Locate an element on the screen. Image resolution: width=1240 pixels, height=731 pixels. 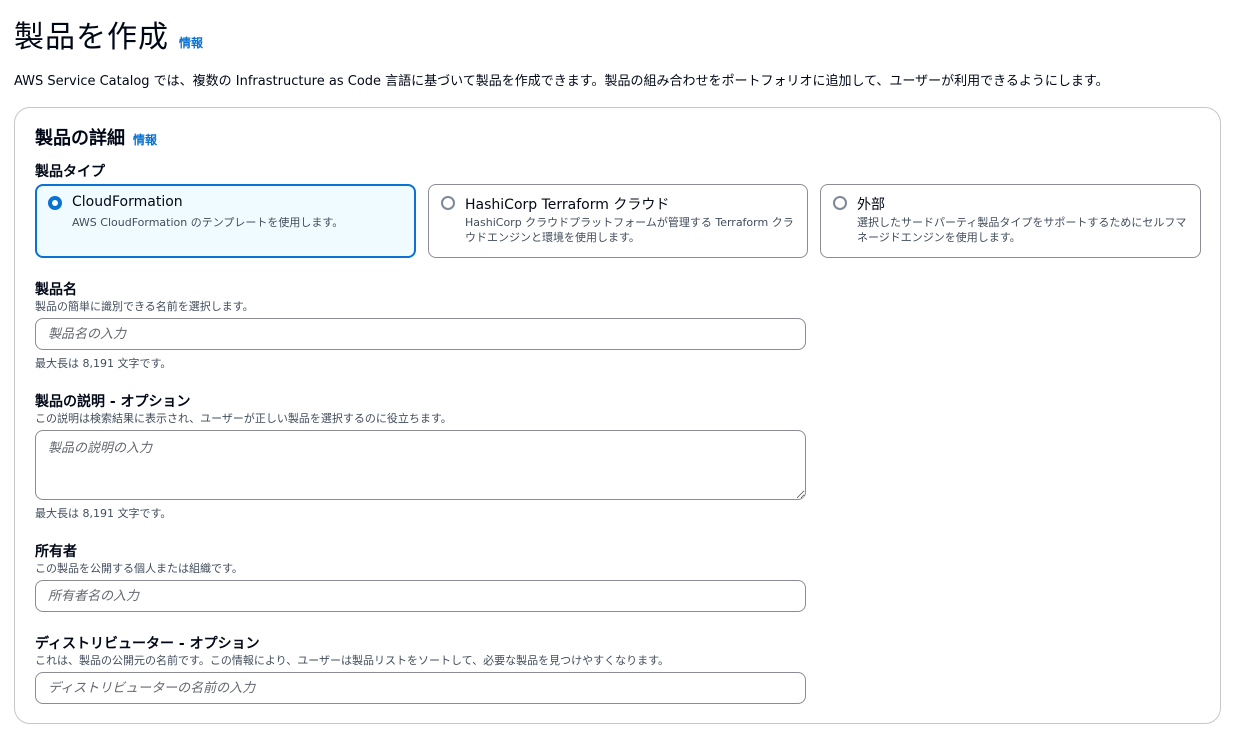
product-type-label: 製品タイプ is located at coordinates (70, 172).